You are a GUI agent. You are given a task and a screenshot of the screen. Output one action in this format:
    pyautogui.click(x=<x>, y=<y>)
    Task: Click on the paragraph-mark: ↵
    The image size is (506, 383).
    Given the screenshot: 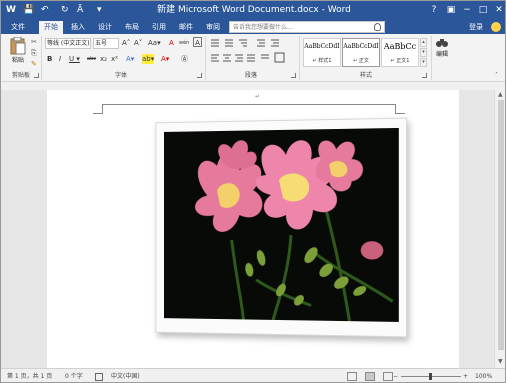 What is the action you would take?
    pyautogui.click(x=258, y=96)
    